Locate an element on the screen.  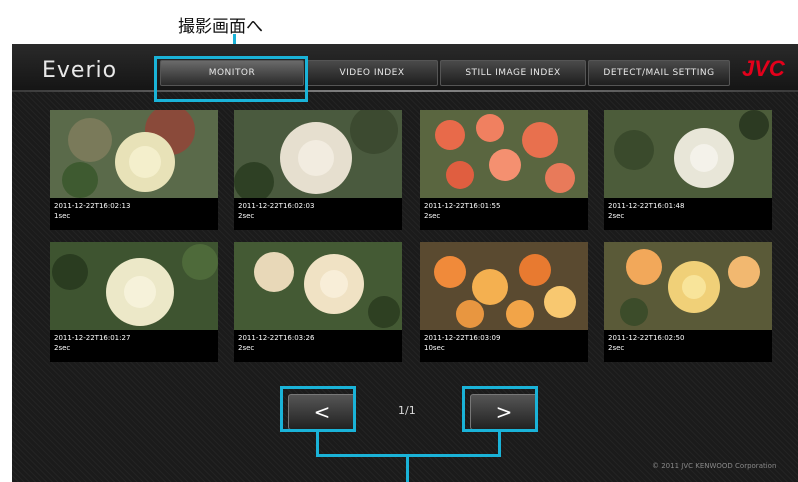
tab-video-index: VIDEO INDEX is located at coordinates (372, 73).